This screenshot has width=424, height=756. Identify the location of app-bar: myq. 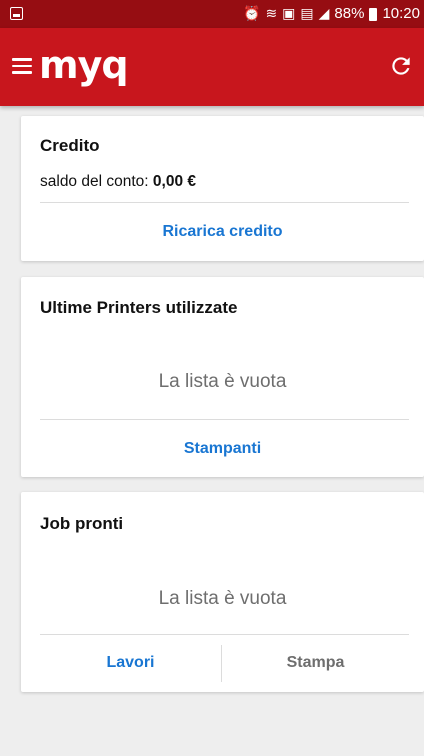
(212, 67).